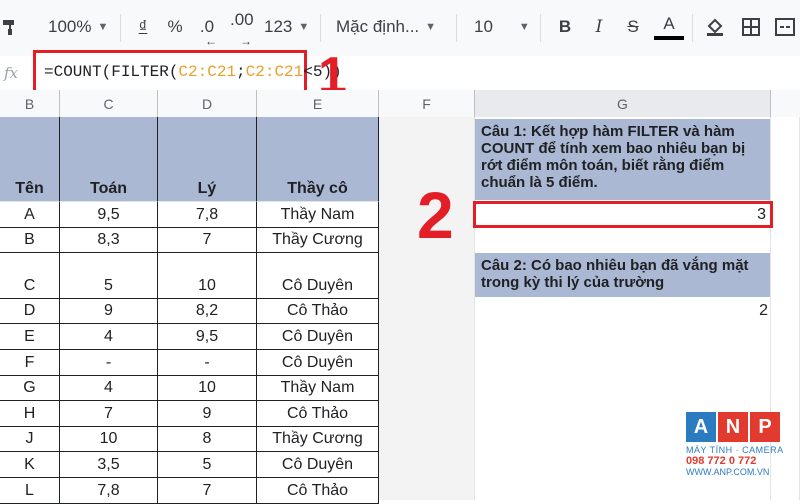 Image resolution: width=800 pixels, height=504 pixels. What do you see at coordinates (502, 27) in the screenshot?
I see `font-size-select: 10 ▼` at bounding box center [502, 27].